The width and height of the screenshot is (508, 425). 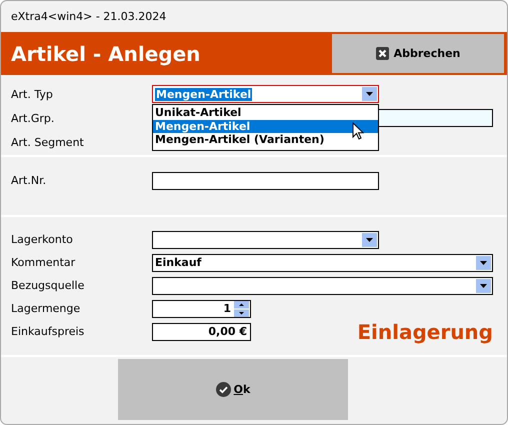 What do you see at coordinates (265, 126) in the screenshot?
I see `dropdown-option: Mengen-Artikel` at bounding box center [265, 126].